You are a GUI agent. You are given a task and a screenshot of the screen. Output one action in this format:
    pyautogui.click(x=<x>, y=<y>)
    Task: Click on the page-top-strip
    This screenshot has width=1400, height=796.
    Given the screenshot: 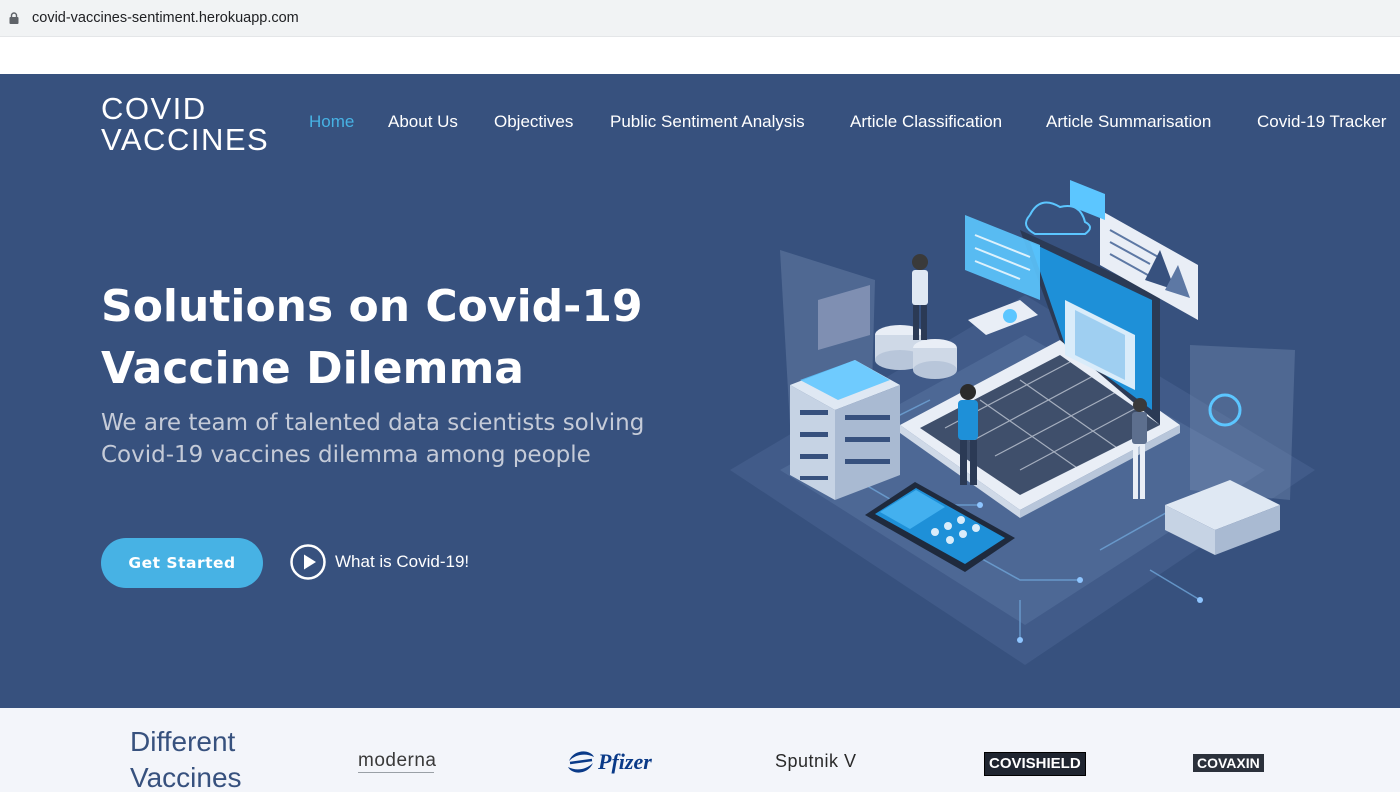 What is the action you would take?
    pyautogui.click(x=700, y=55)
    